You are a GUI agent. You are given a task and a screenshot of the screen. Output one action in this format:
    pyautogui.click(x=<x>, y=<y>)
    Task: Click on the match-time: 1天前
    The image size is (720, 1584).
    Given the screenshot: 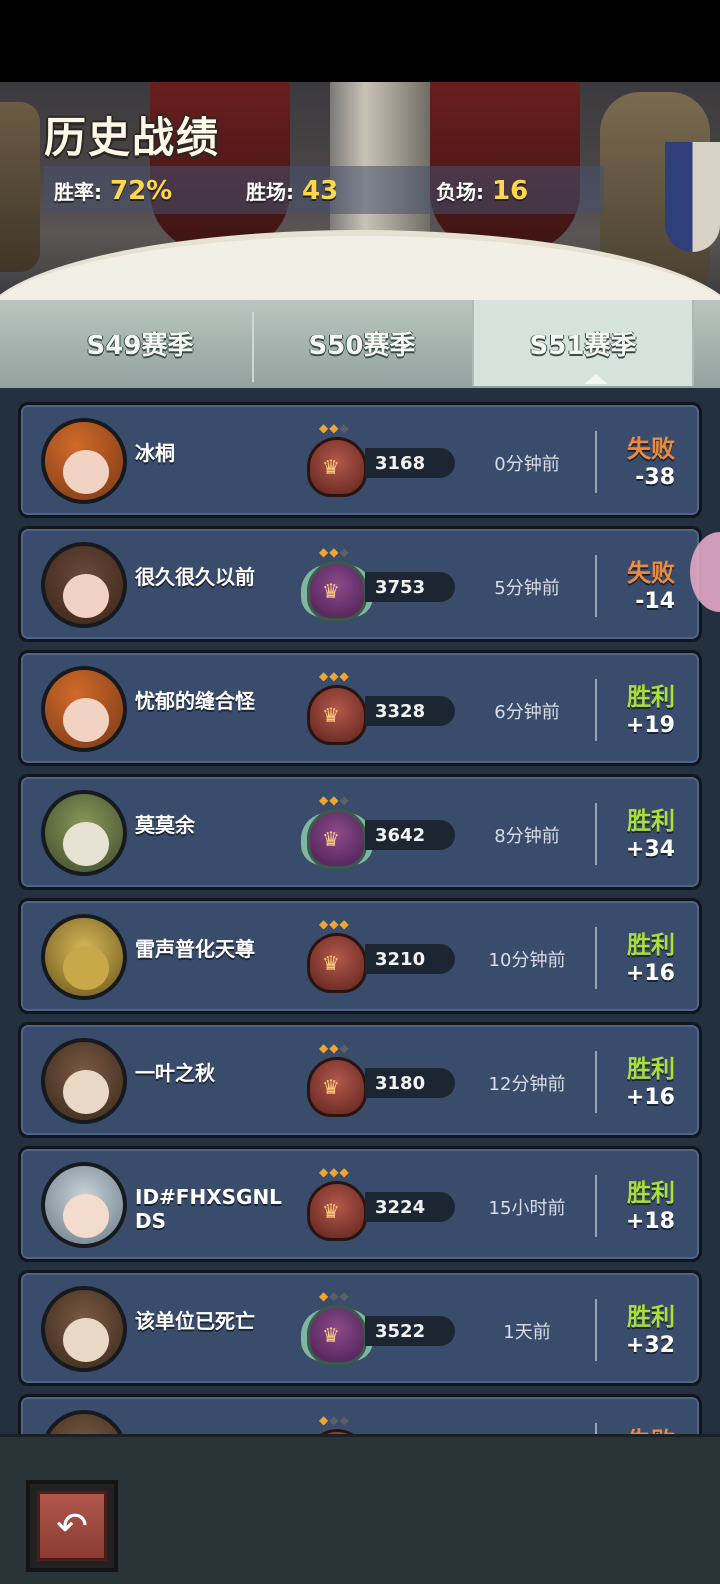 What is the action you would take?
    pyautogui.click(x=527, y=1332)
    